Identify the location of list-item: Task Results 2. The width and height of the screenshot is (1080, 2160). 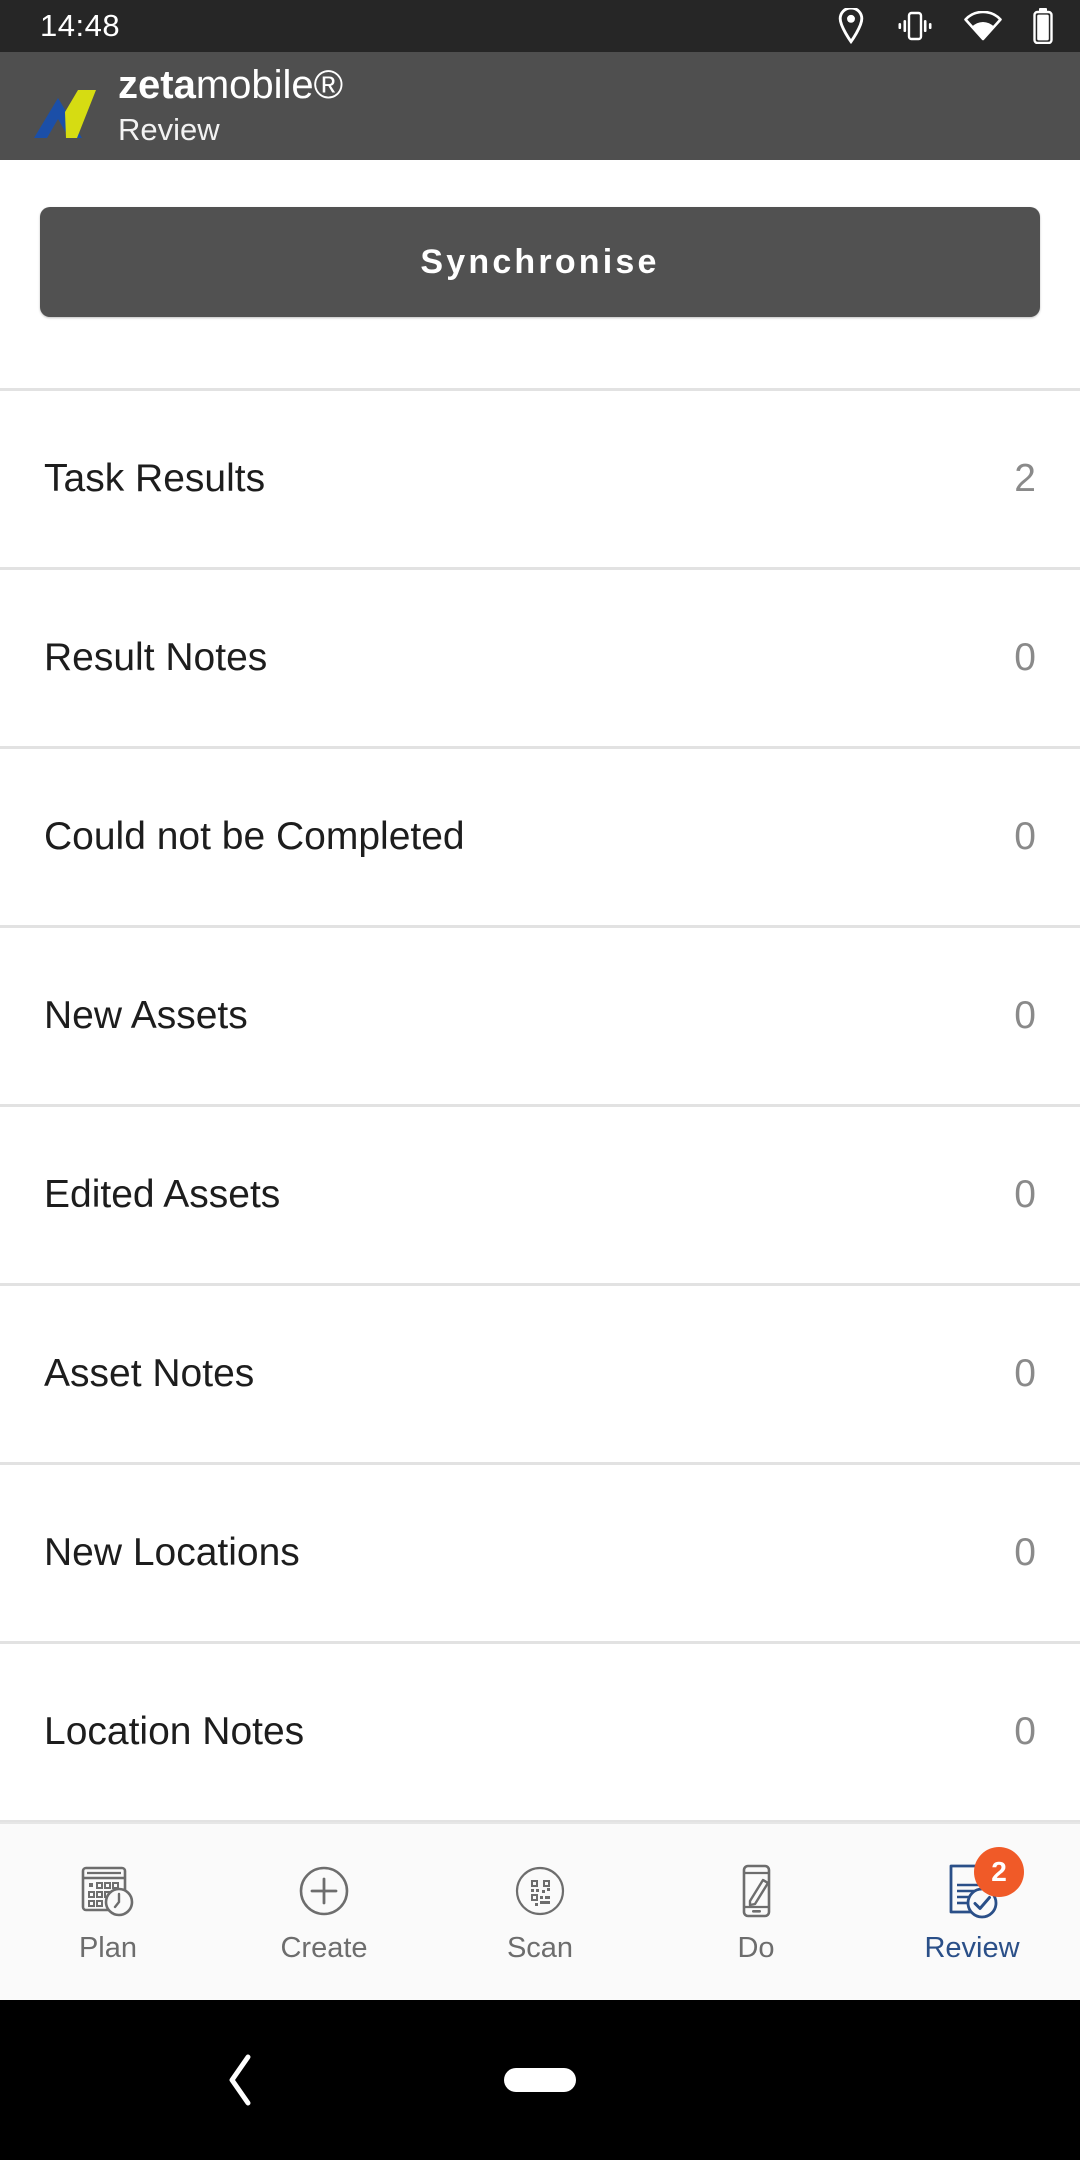
(540, 480).